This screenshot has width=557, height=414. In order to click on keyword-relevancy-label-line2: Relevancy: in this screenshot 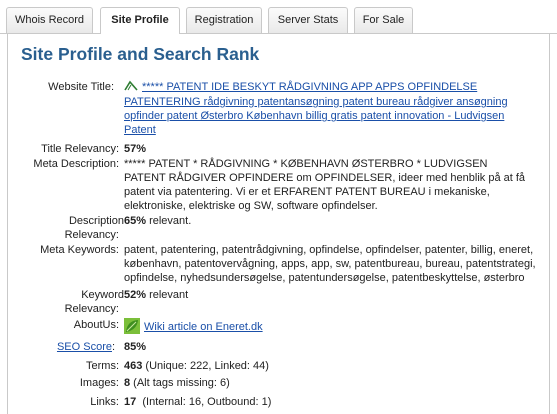, I will do `click(91, 309)`.